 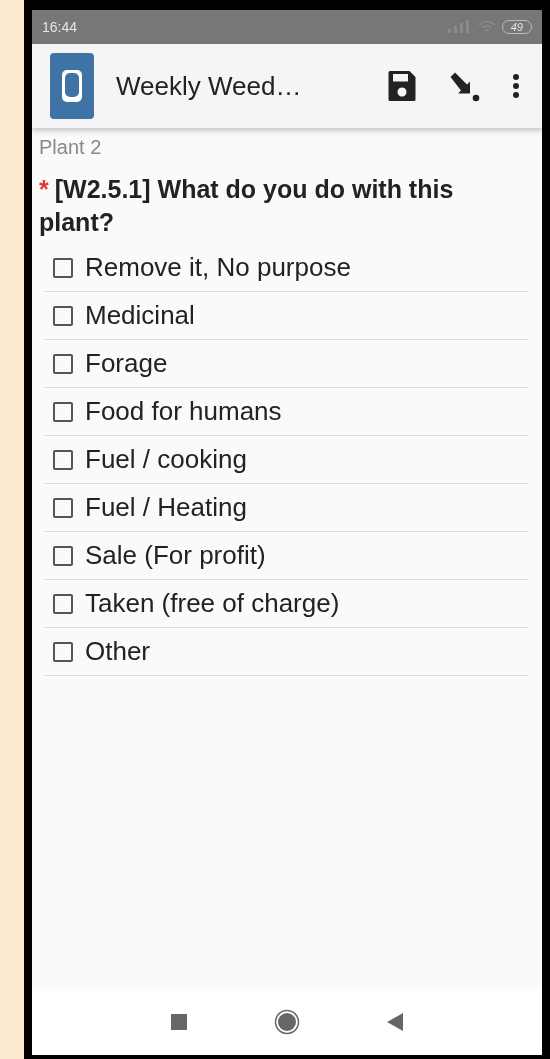 I want to click on option-label: Food for humans, so click(x=183, y=411).